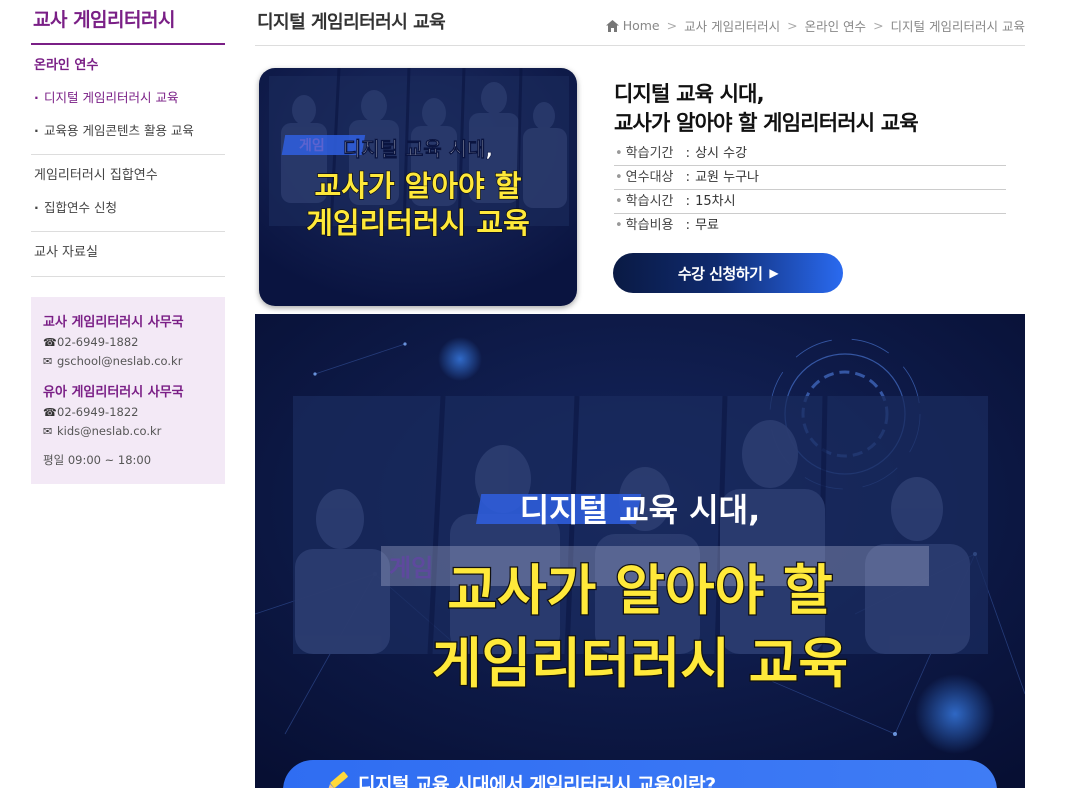 The width and height of the screenshot is (1090, 788). I want to click on detail-key: 연수대상, so click(649, 177).